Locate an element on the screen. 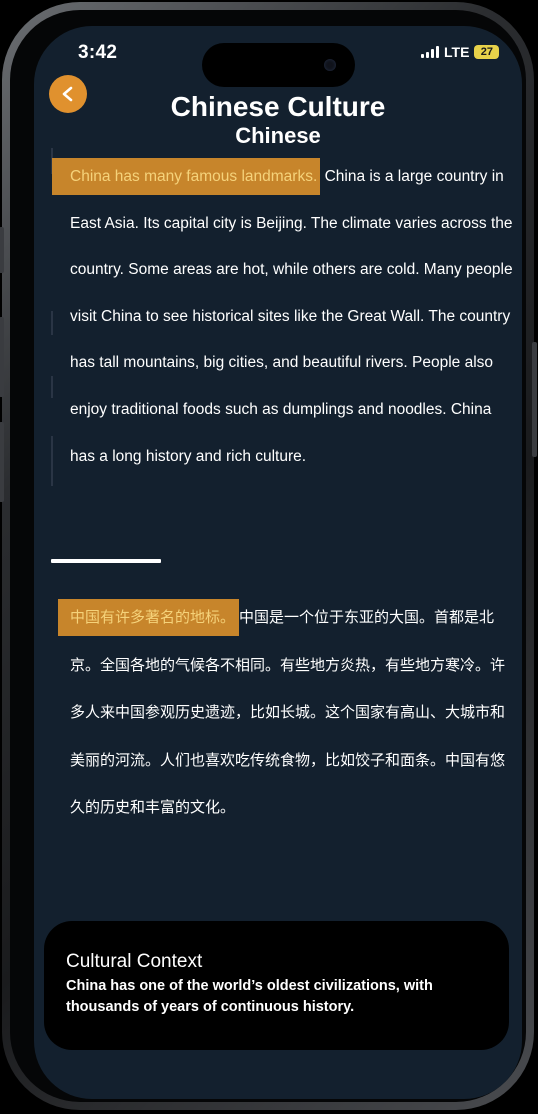  battery-icon: 27 is located at coordinates (487, 52).